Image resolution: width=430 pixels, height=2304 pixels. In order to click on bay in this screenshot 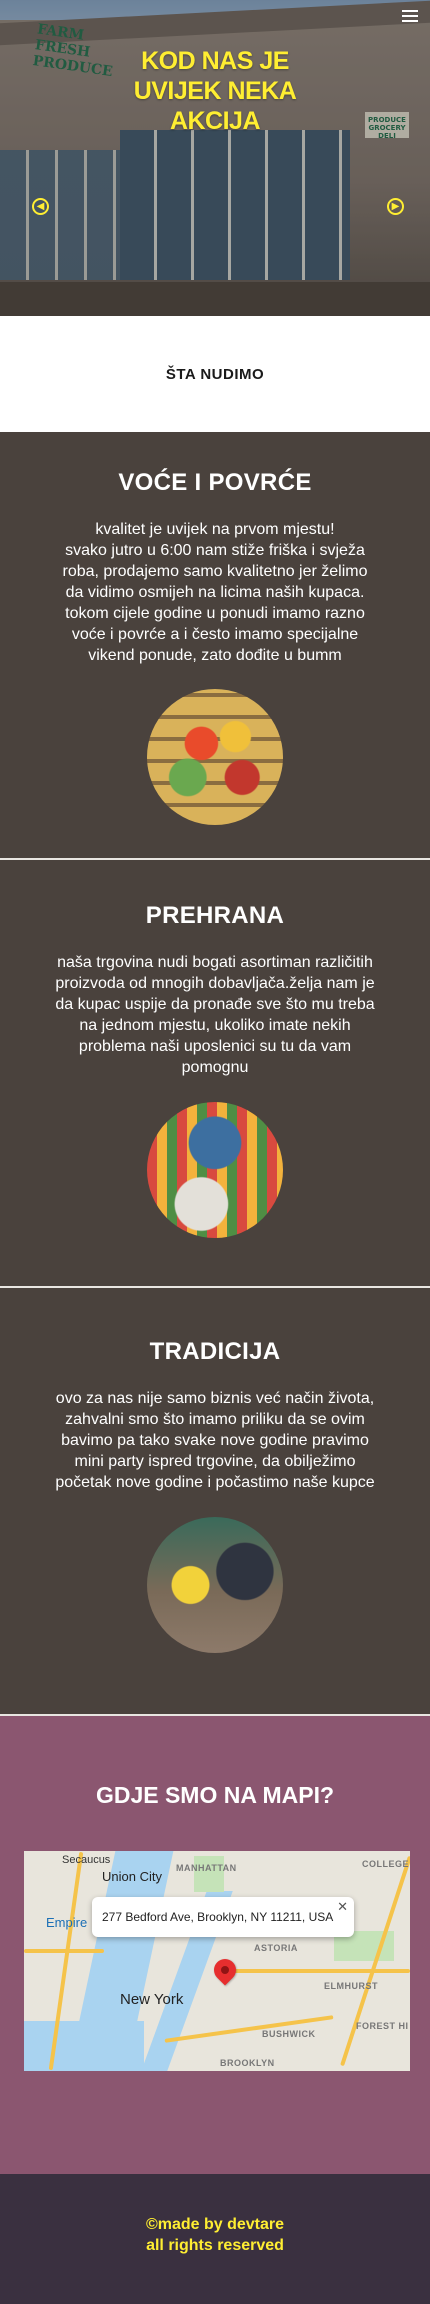, I will do `click(84, 2046)`.